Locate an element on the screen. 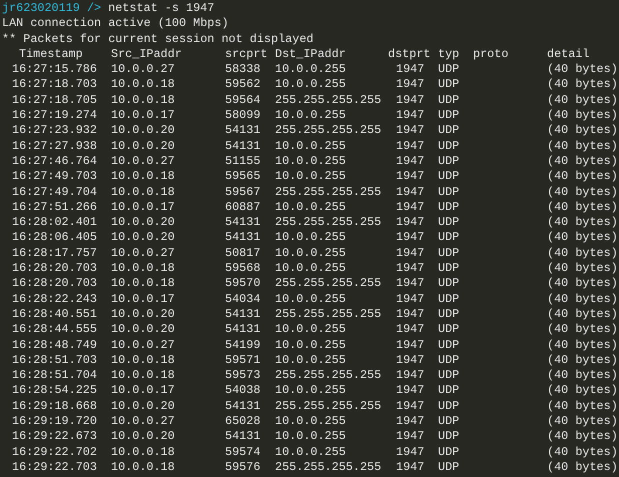 Image resolution: width=619 pixels, height=477 pixels. table-cell: 16:28:51.703 is located at coordinates (54, 360).